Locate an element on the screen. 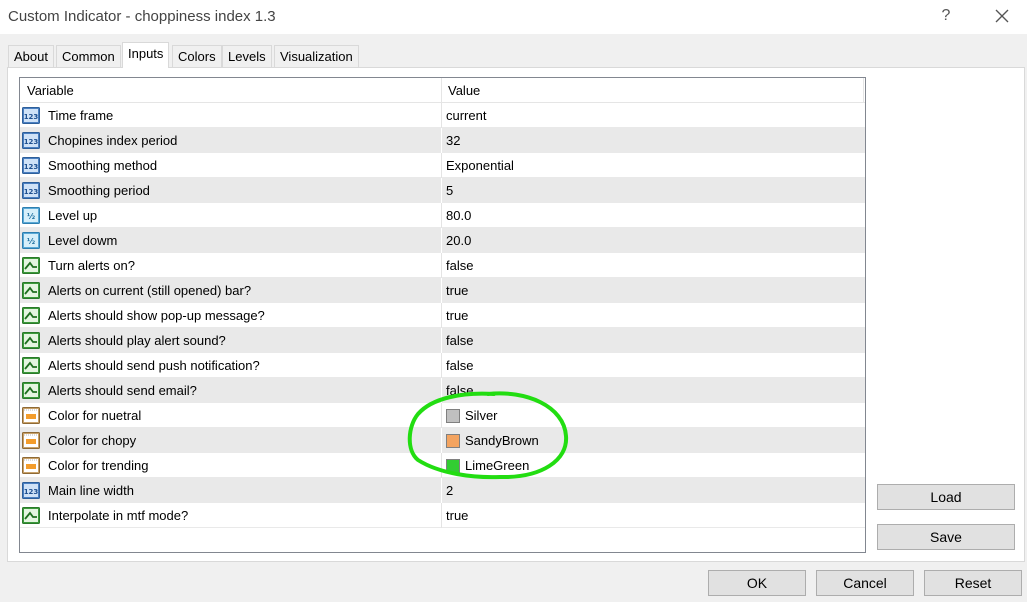  table-row: Color for chopy SandyBrown is located at coordinates (442, 440).